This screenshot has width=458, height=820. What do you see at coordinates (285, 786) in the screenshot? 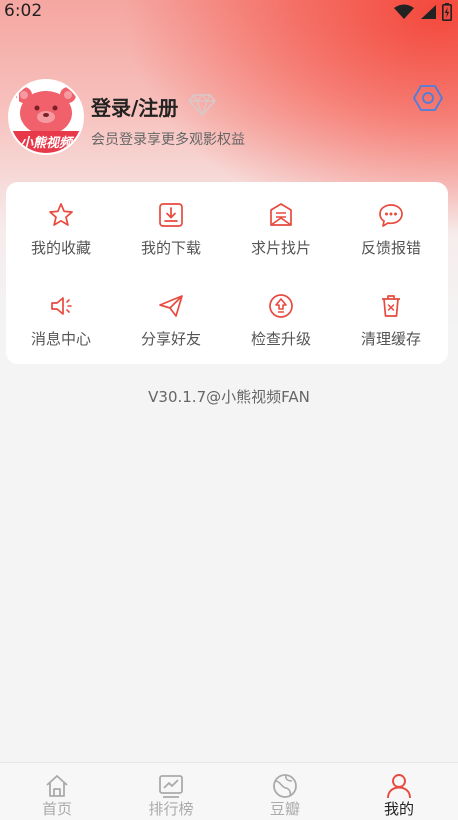
I see `planet-icon` at bounding box center [285, 786].